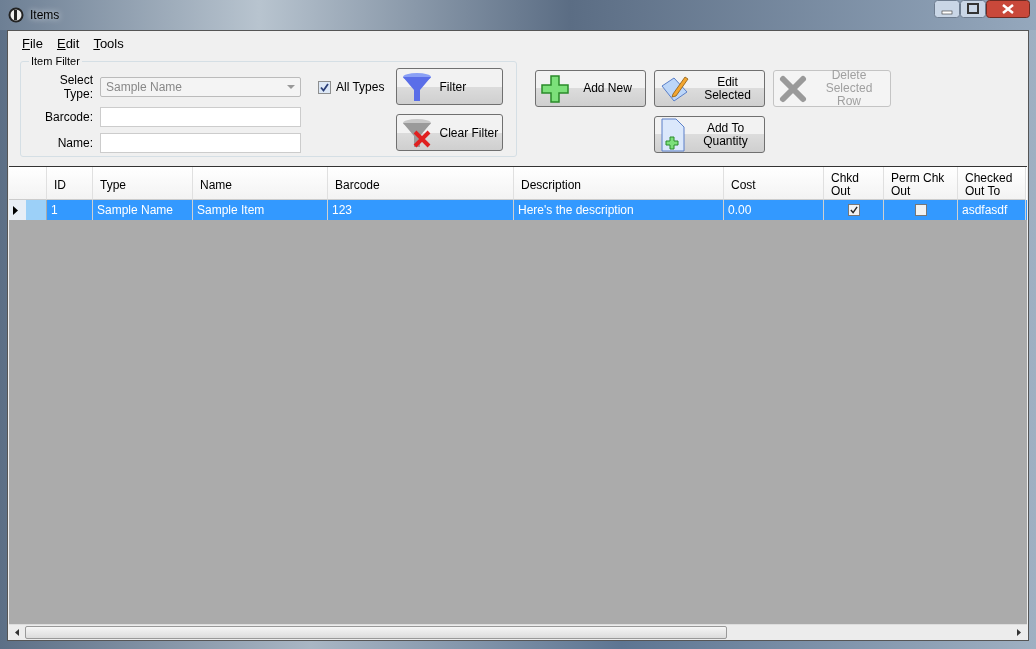  Describe the element at coordinates (291, 87) in the screenshot. I see `dropdown-icon` at that location.